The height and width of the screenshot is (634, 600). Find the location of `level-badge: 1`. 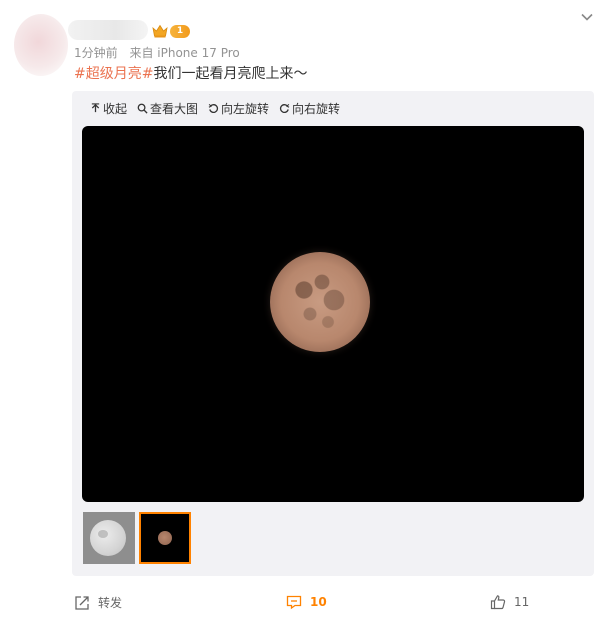

level-badge: 1 is located at coordinates (180, 31).